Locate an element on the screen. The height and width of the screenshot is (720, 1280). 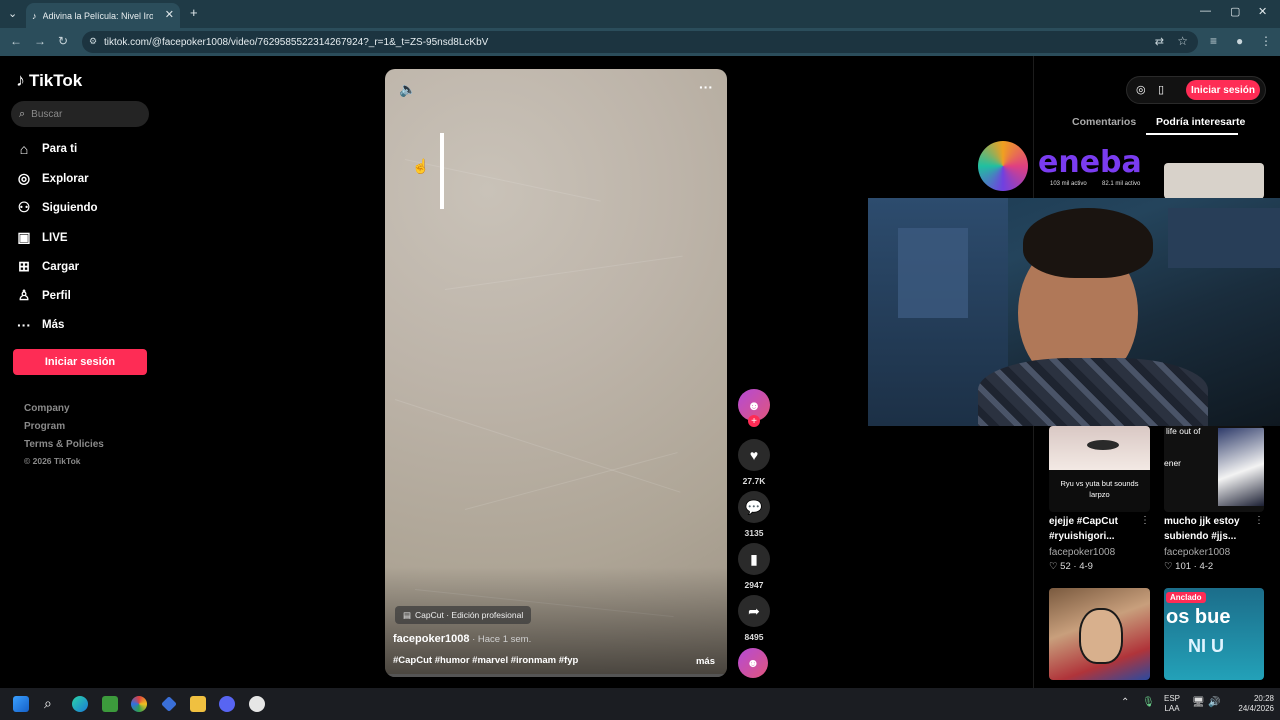
person-hair-graphic is located at coordinates (1088, 243).